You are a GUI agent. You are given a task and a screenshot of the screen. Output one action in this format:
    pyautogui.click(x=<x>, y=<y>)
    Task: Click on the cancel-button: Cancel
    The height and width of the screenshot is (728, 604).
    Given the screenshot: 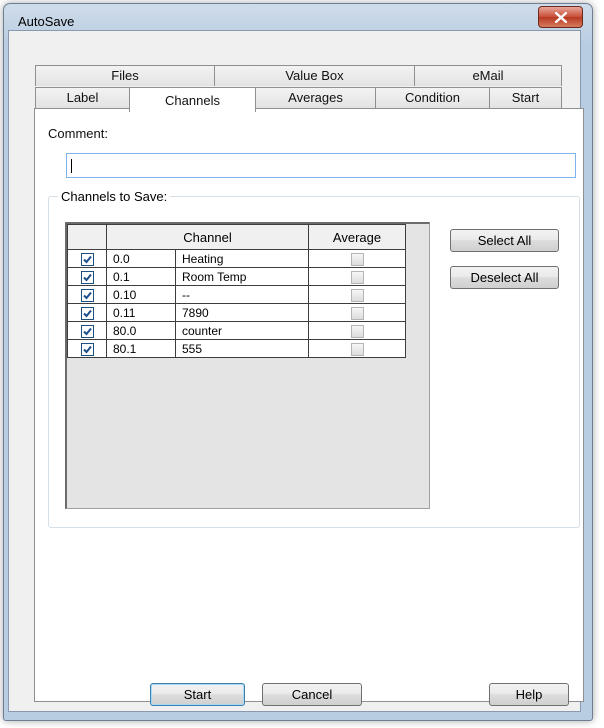 What is the action you would take?
    pyautogui.click(x=312, y=694)
    